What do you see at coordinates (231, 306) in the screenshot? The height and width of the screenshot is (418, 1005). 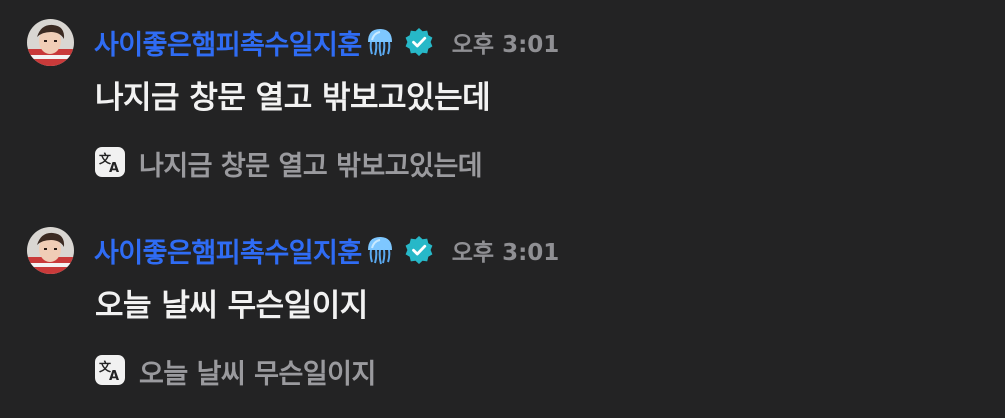 I see `message-text: 오늘 날씨 무슨일이지` at bounding box center [231, 306].